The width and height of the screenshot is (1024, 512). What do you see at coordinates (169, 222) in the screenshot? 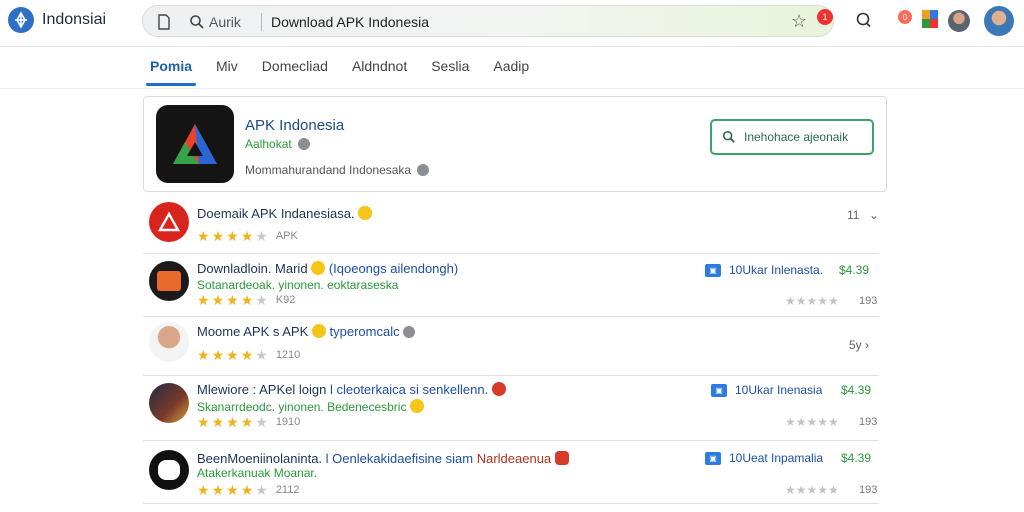
I see `red-a-icon` at bounding box center [169, 222].